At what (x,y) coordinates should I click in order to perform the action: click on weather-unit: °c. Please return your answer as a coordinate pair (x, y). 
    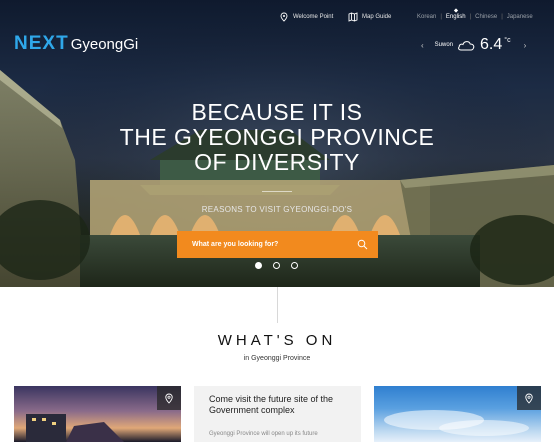
    Looking at the image, I should click on (507, 40).